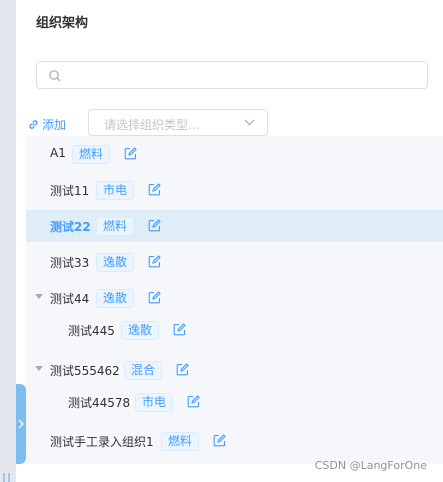 The width and height of the screenshot is (443, 482). Describe the element at coordinates (70, 227) in the screenshot. I see `tree-node-label: 测试22` at that location.